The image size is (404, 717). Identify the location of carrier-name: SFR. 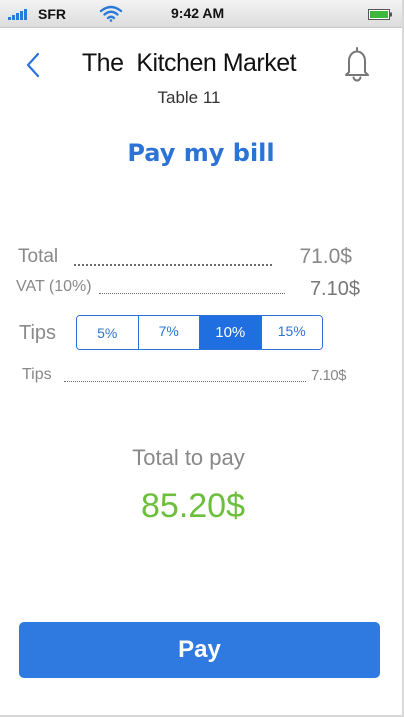
(52, 14).